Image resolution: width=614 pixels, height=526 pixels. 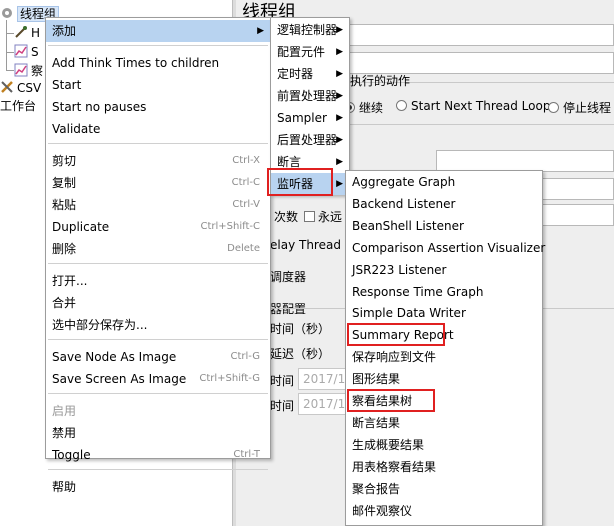 What do you see at coordinates (444, 446) in the screenshot?
I see `menu-item-生成概要结果: 生成概要结果` at bounding box center [444, 446].